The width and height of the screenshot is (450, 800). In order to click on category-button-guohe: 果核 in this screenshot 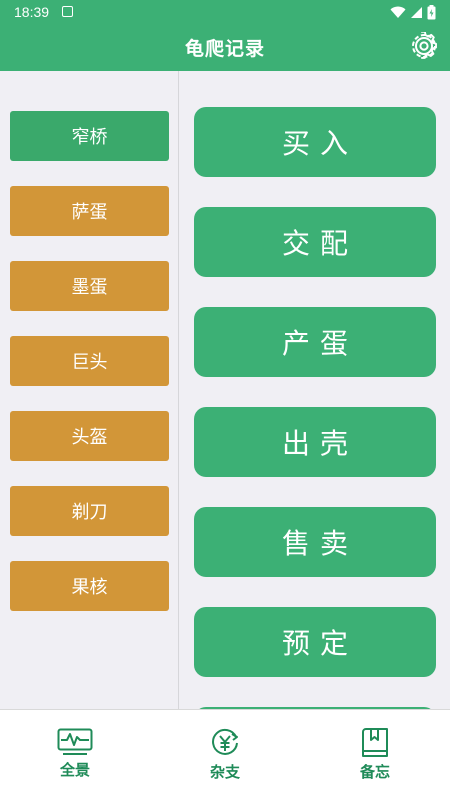, I will do `click(89, 586)`.